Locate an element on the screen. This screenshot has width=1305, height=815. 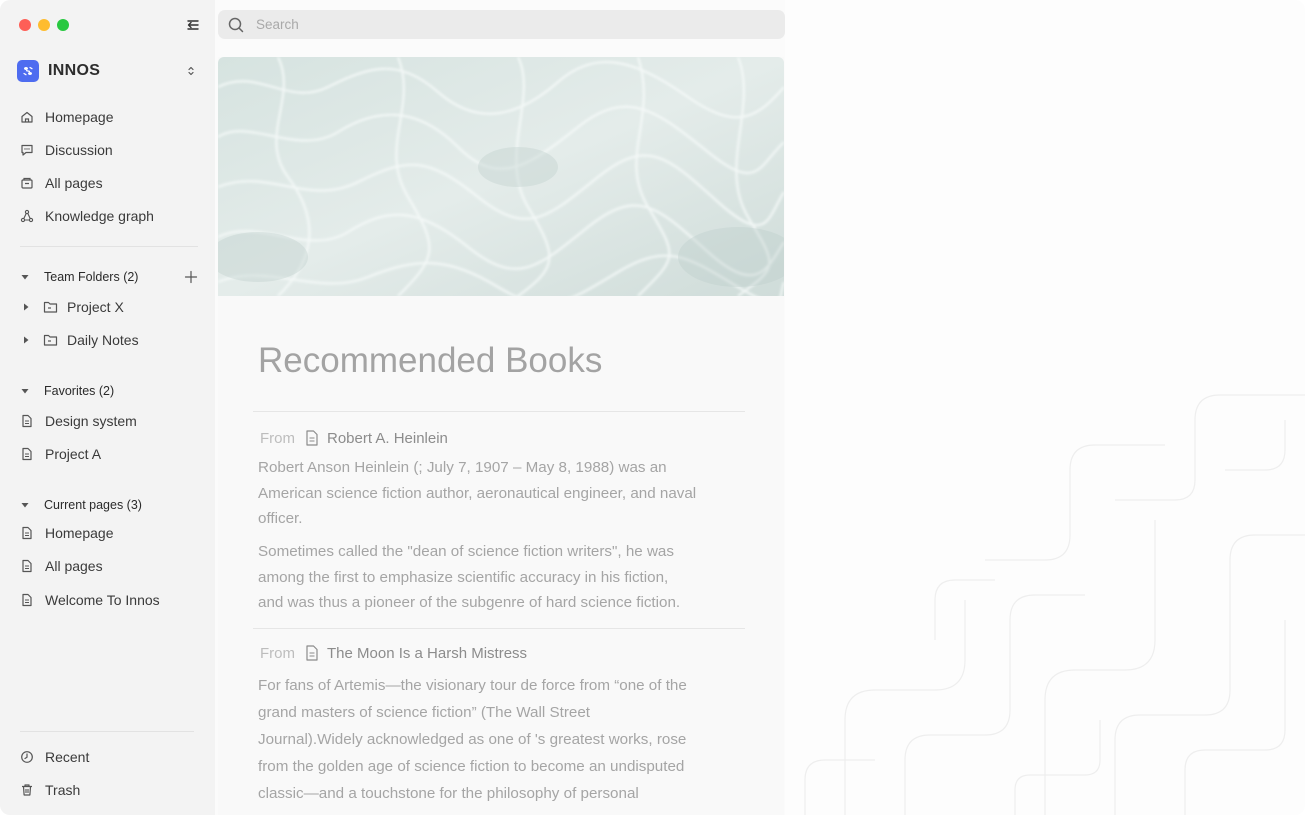
folder-item-daily-notes: Daily Notes is located at coordinates (112, 340).